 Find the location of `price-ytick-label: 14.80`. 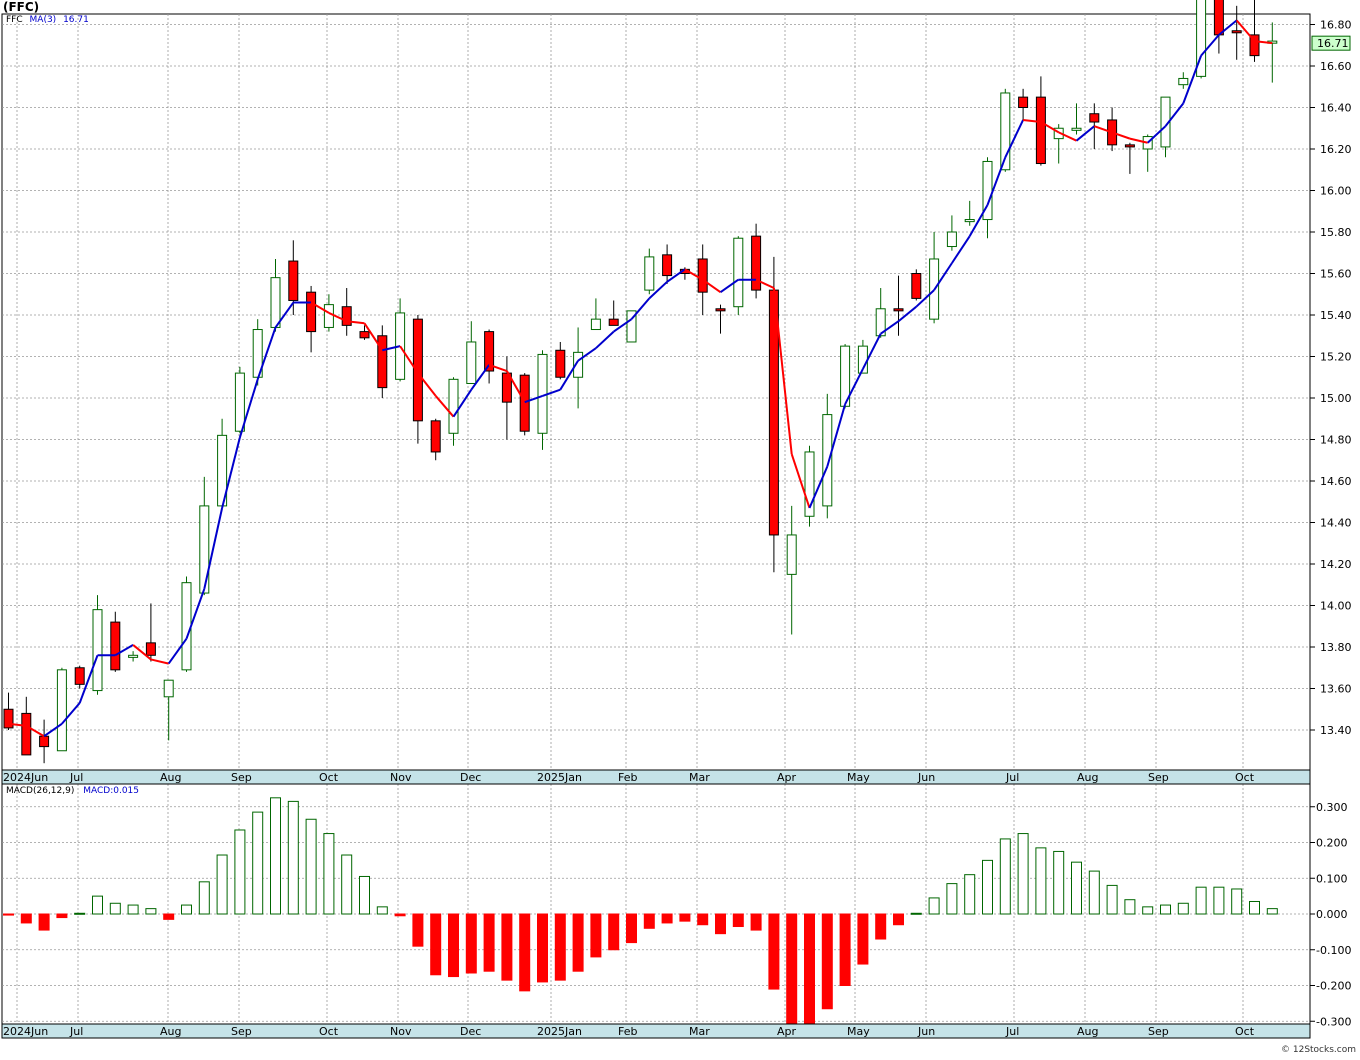

price-ytick-label: 14.80 is located at coordinates (1336, 440).